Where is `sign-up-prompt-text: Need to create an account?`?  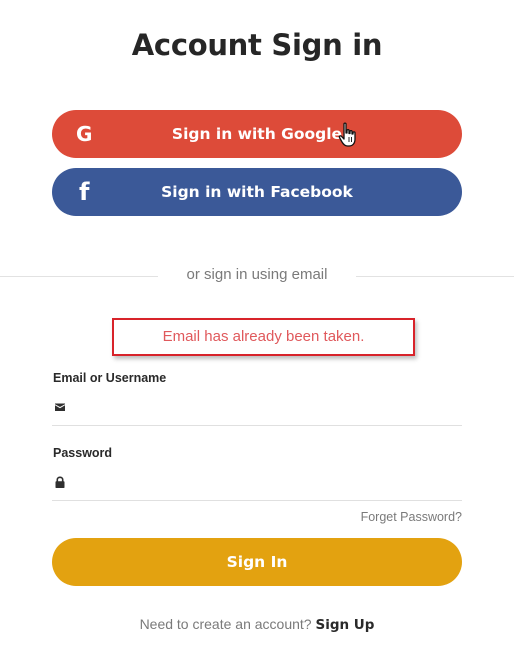
sign-up-prompt-text: Need to create an account? is located at coordinates (225, 624).